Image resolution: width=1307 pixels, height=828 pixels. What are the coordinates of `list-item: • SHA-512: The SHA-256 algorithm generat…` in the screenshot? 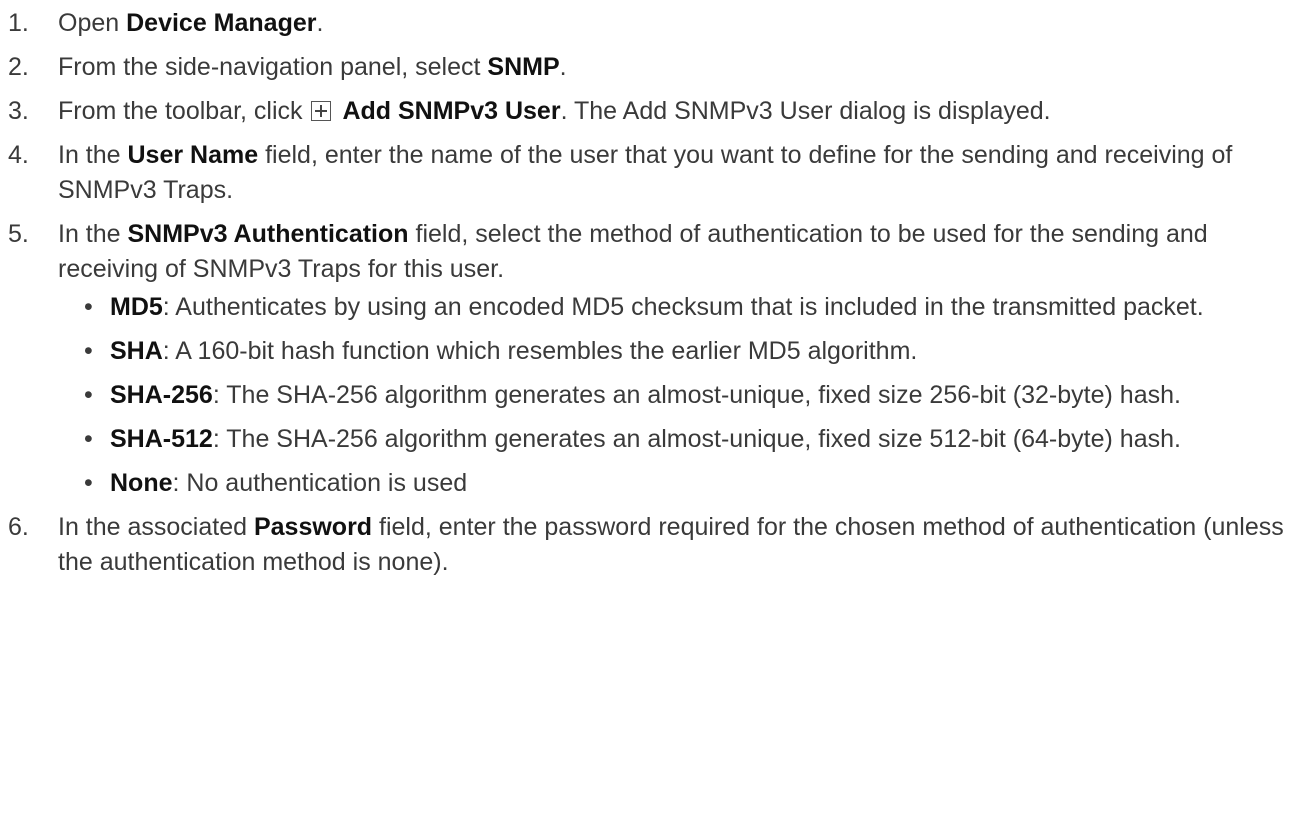 It's located at (691, 439).